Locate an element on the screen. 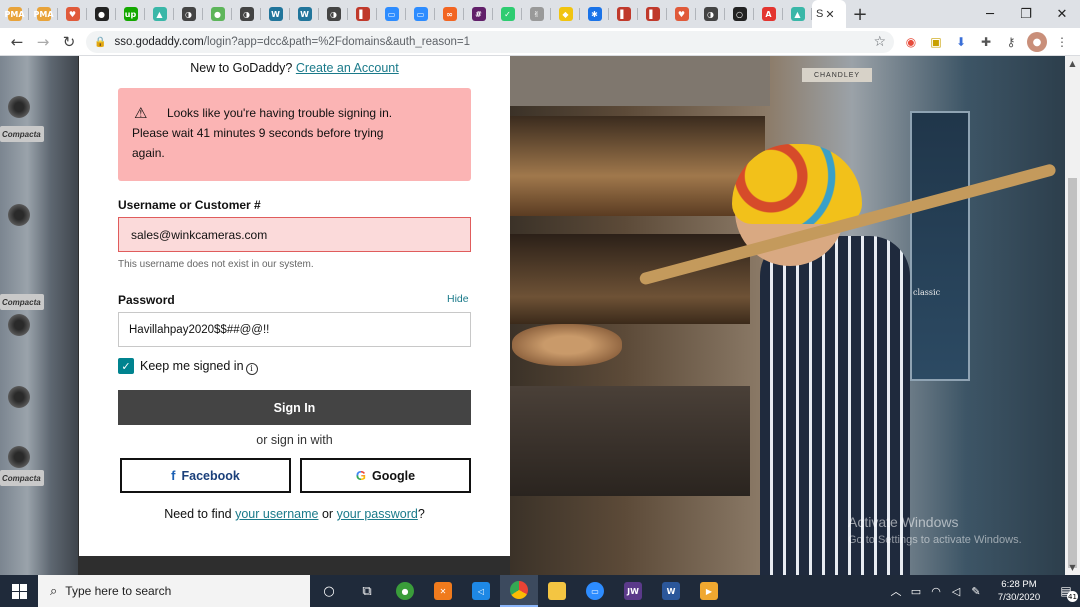  battery-icon: ▭ is located at coordinates (916, 591).